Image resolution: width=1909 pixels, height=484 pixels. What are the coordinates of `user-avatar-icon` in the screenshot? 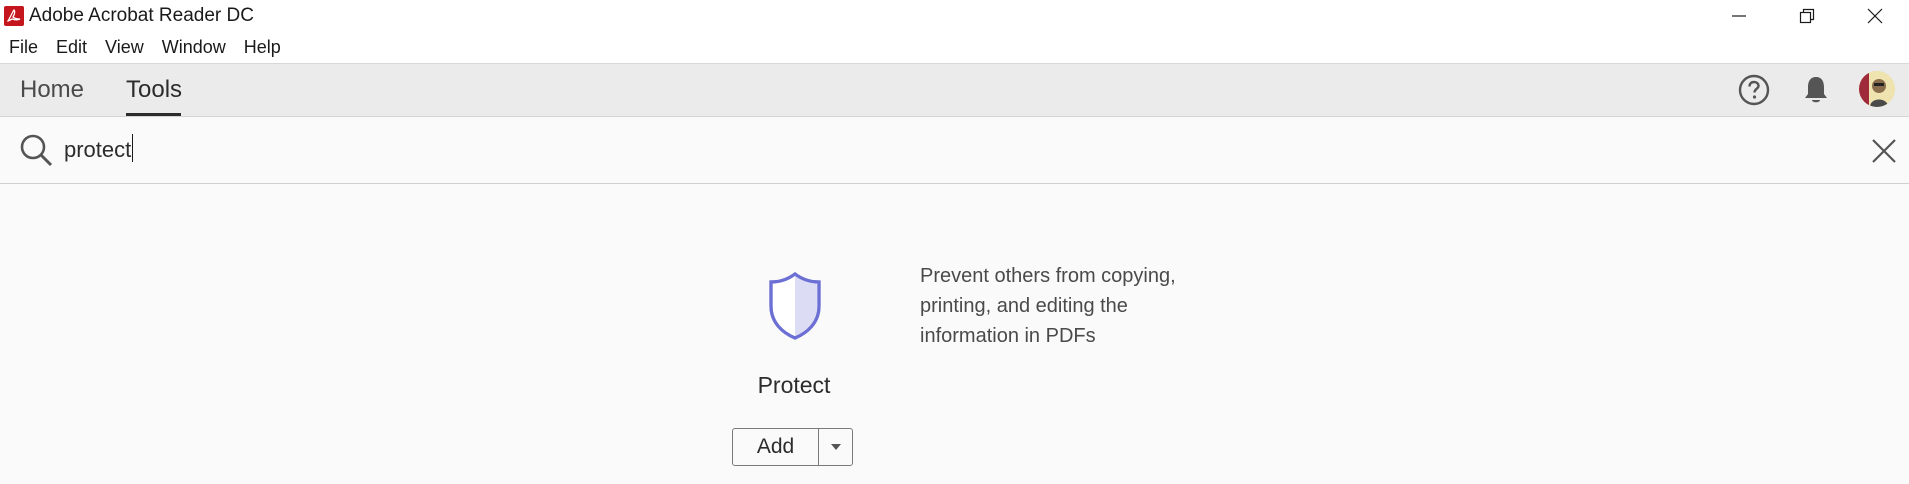 It's located at (1877, 89).